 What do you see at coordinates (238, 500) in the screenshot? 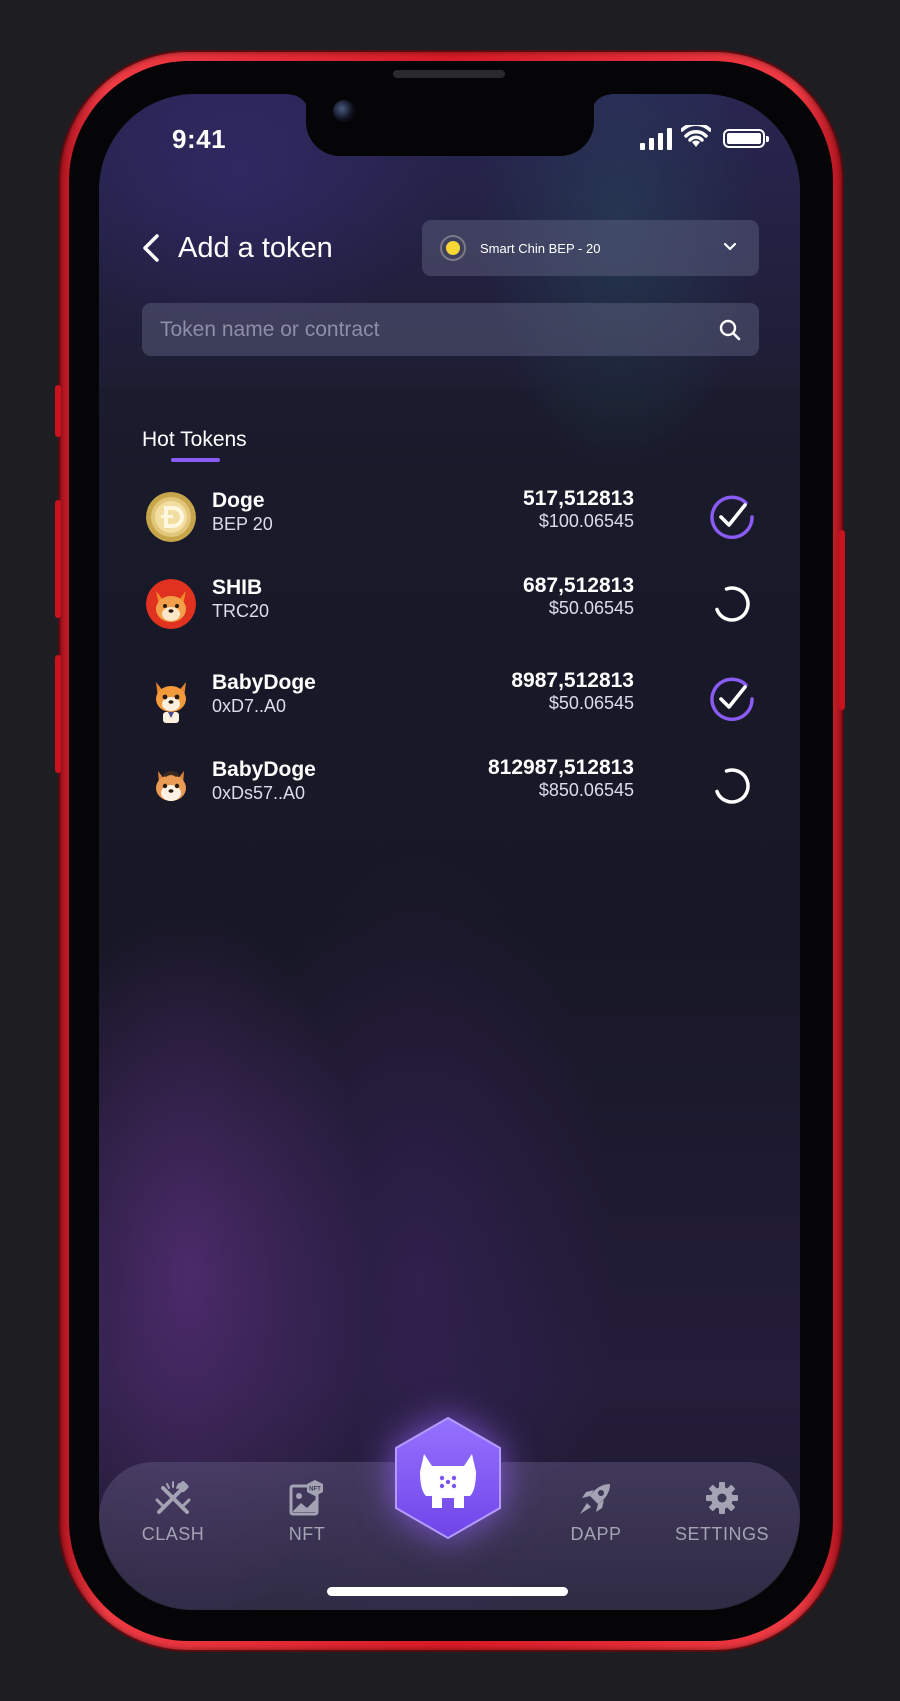
I see `token-name: Doge` at bounding box center [238, 500].